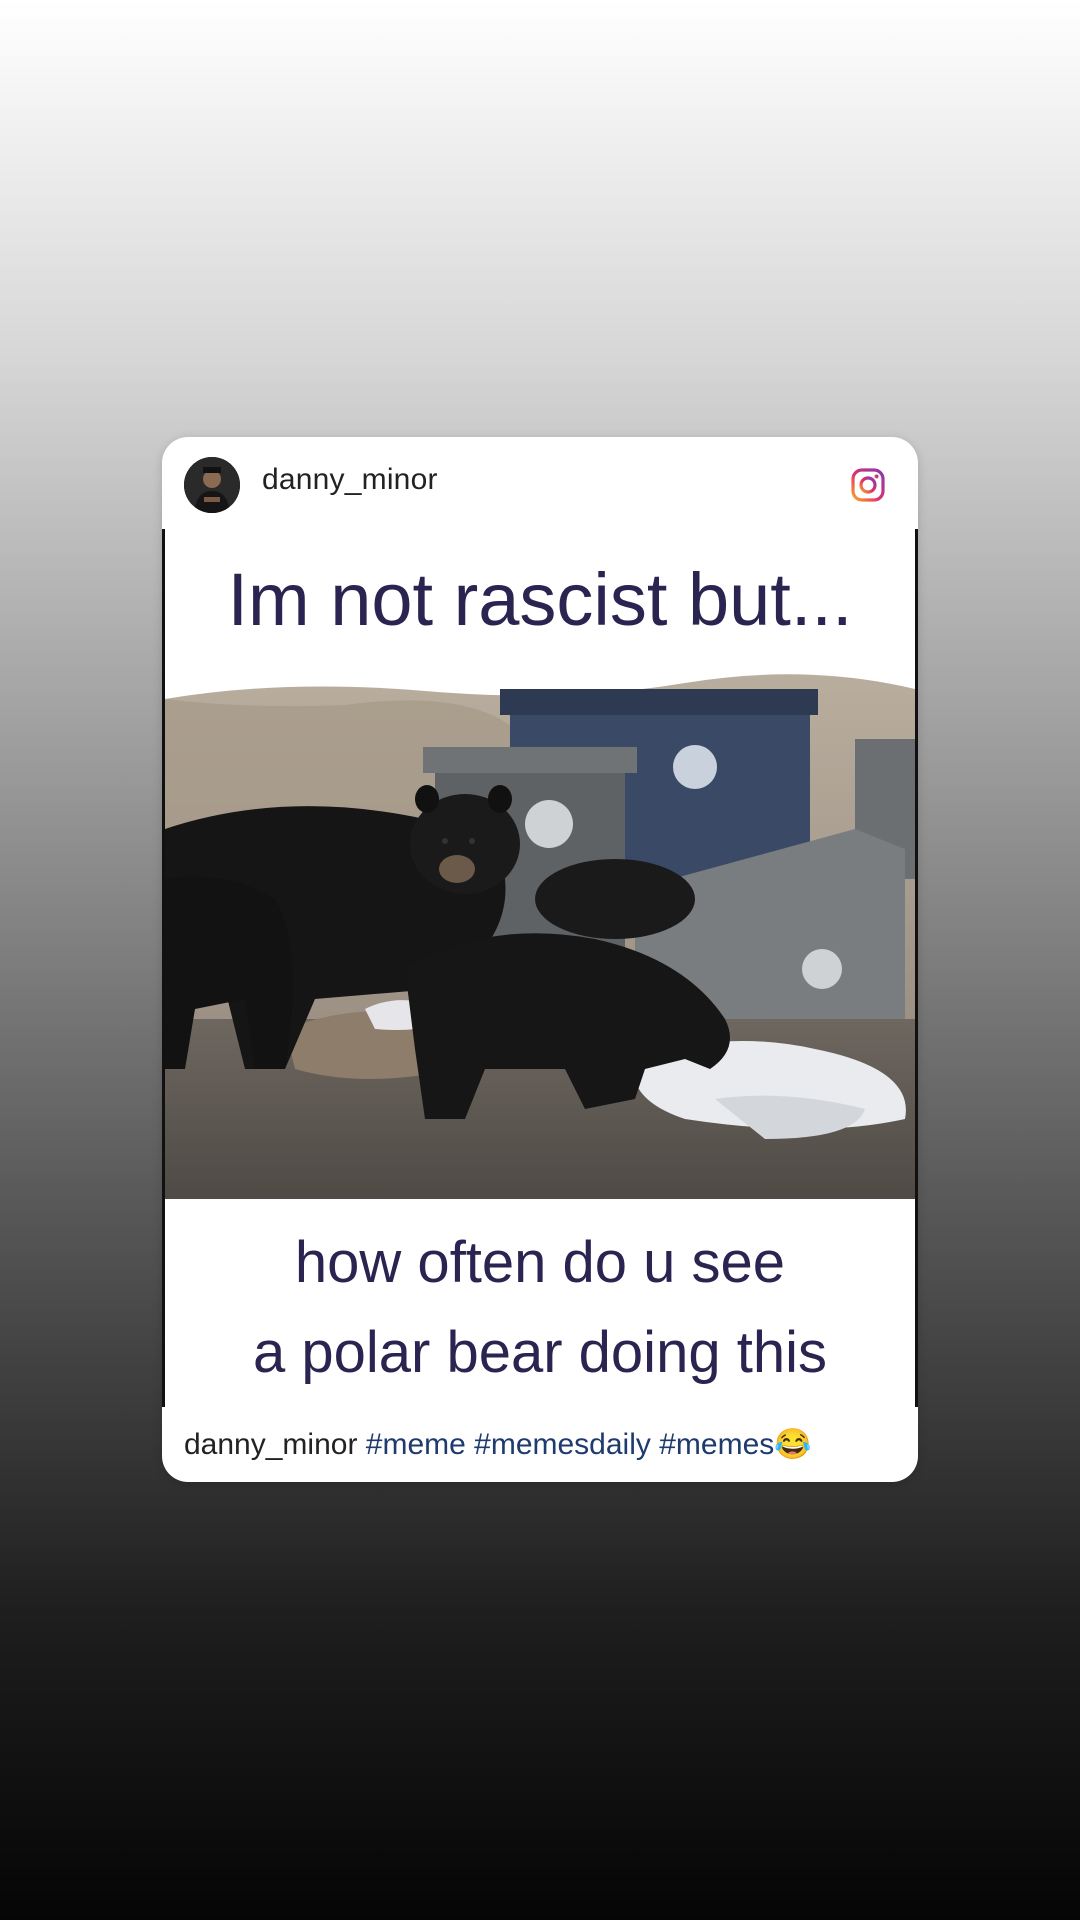 The height and width of the screenshot is (1920, 1080). I want to click on post-username: danny_minor, so click(350, 480).